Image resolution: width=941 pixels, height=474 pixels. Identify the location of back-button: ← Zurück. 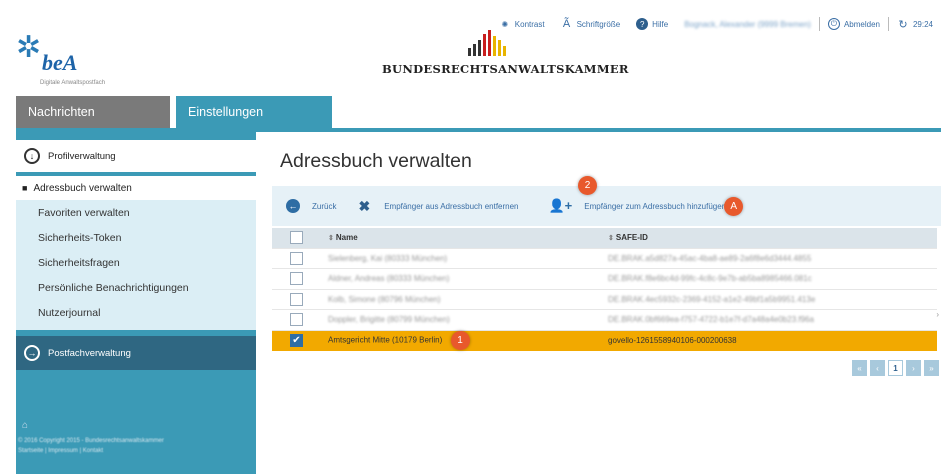
(304, 206).